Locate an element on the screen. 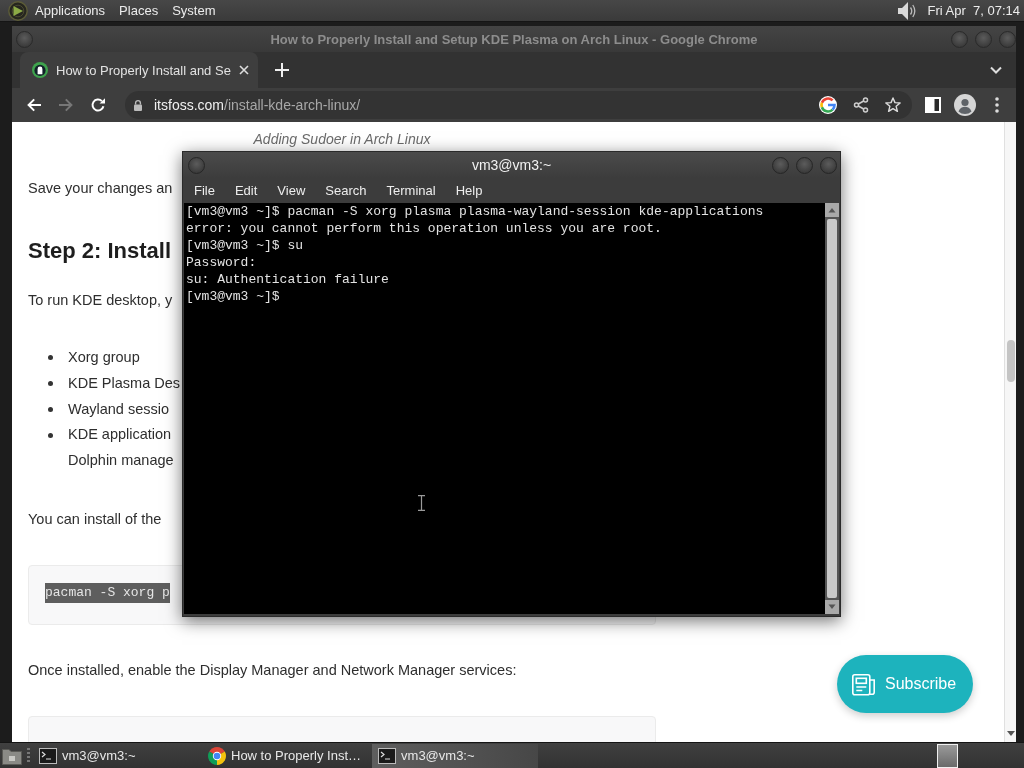 This screenshot has height=768, width=1024. newspaper-icon is located at coordinates (864, 684).